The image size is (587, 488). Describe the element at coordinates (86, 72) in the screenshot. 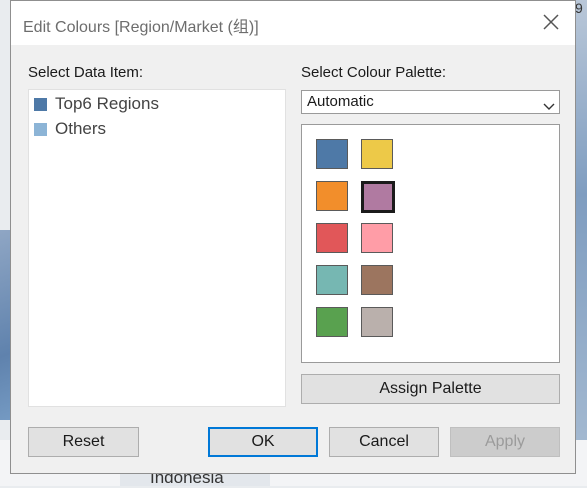

I see `select-data-item-label: Select Data Item:` at that location.